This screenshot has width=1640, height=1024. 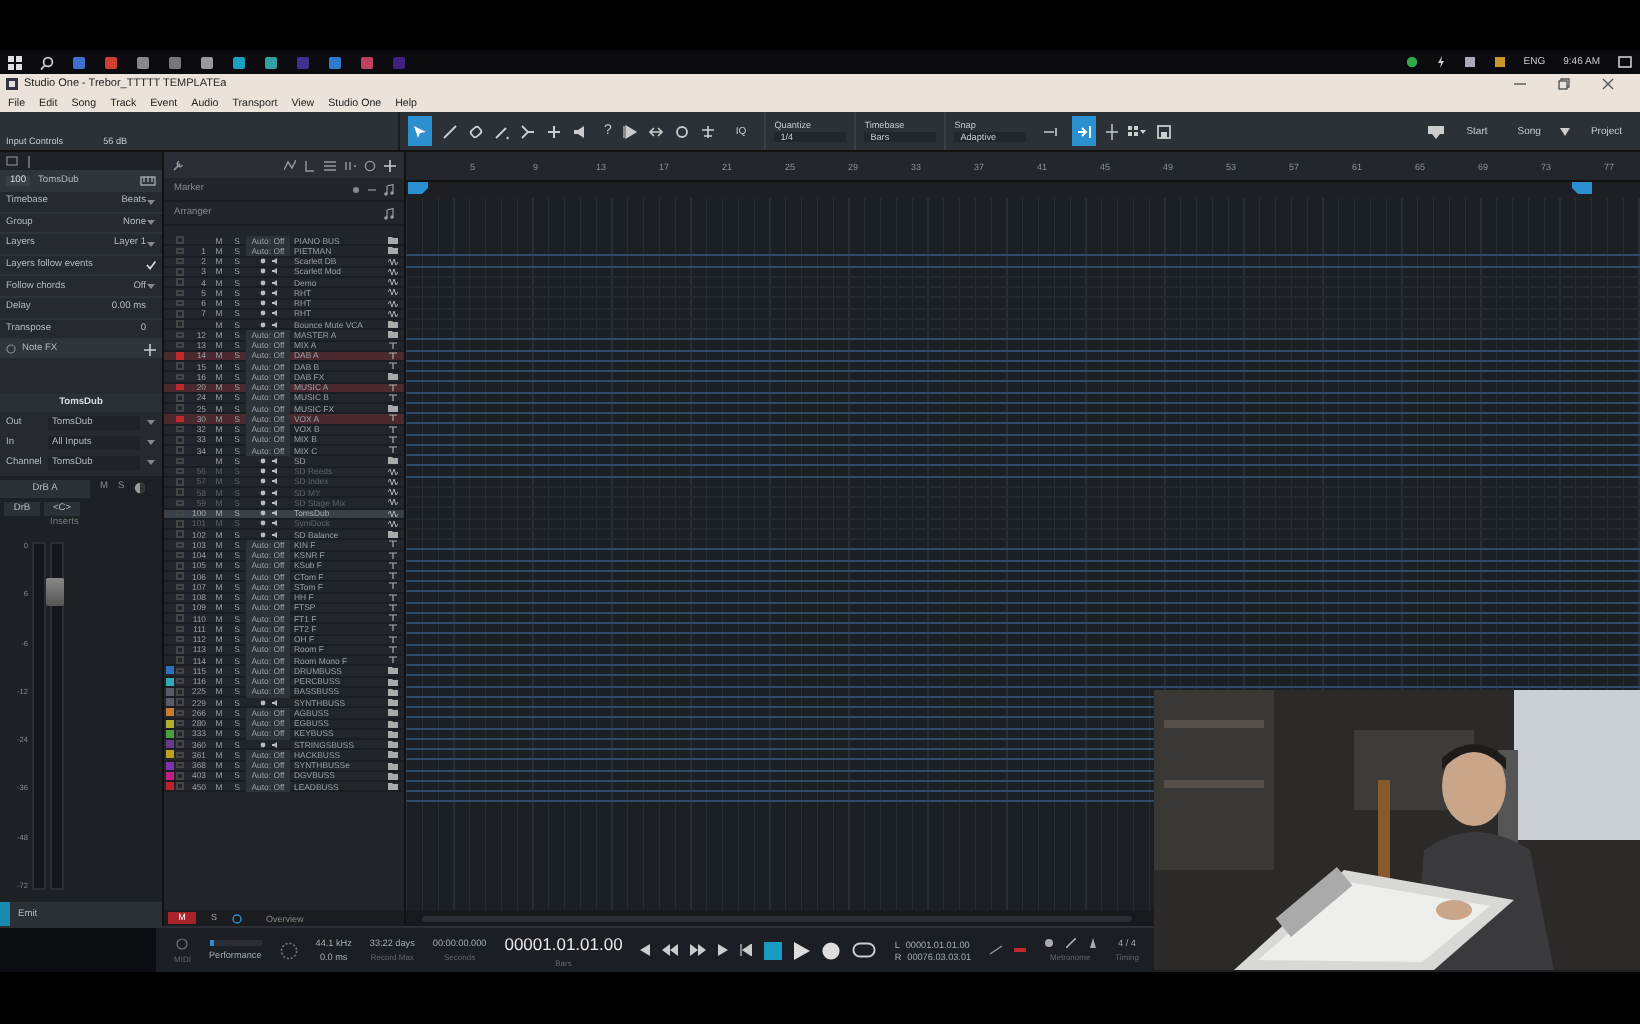 What do you see at coordinates (140, 488) in the screenshot?
I see `monitor-icon` at bounding box center [140, 488].